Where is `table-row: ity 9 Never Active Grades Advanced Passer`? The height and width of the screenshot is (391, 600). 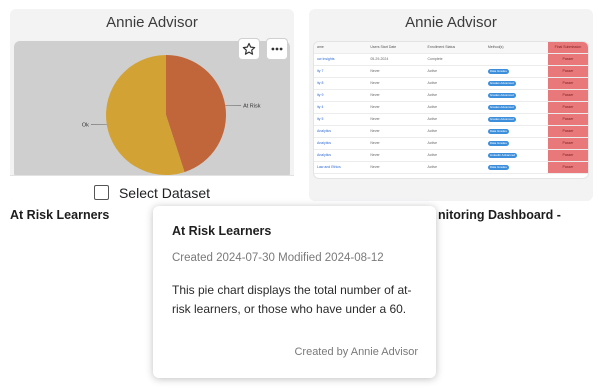
table-row: ity 9 Never Active Grades Advanced Passer is located at coordinates (451, 95).